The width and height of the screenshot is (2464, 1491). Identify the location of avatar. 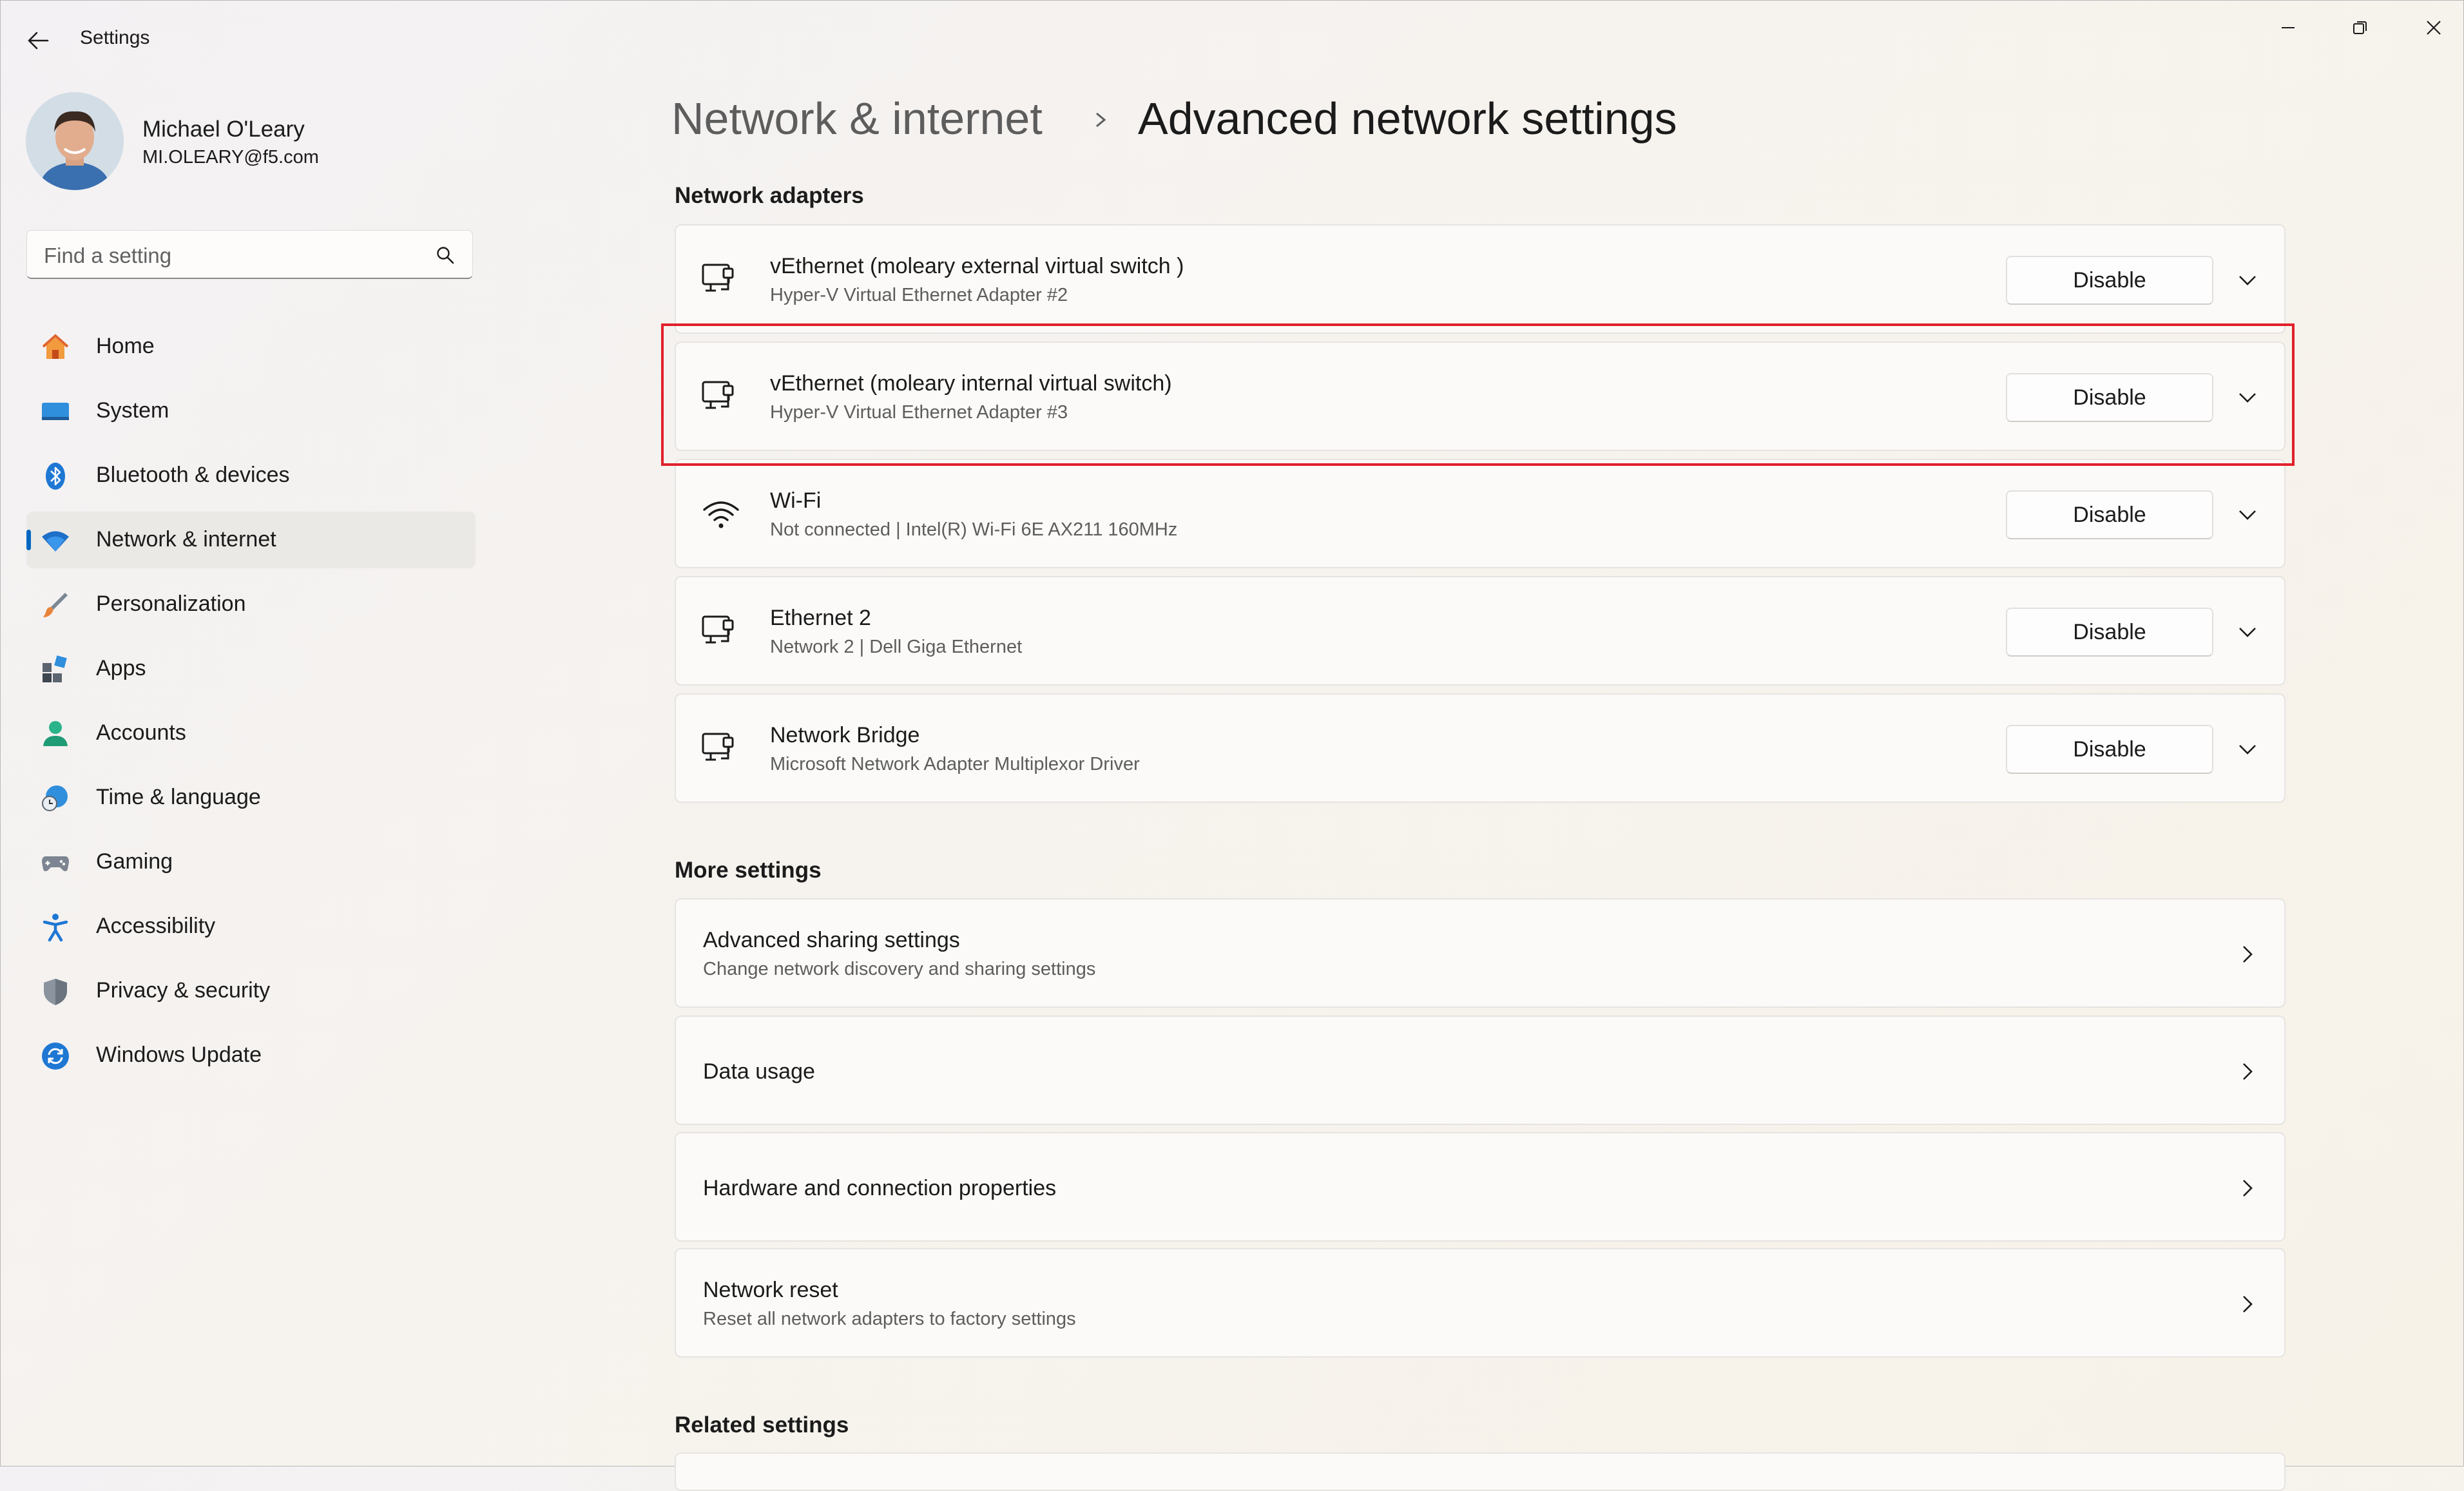
(75, 141).